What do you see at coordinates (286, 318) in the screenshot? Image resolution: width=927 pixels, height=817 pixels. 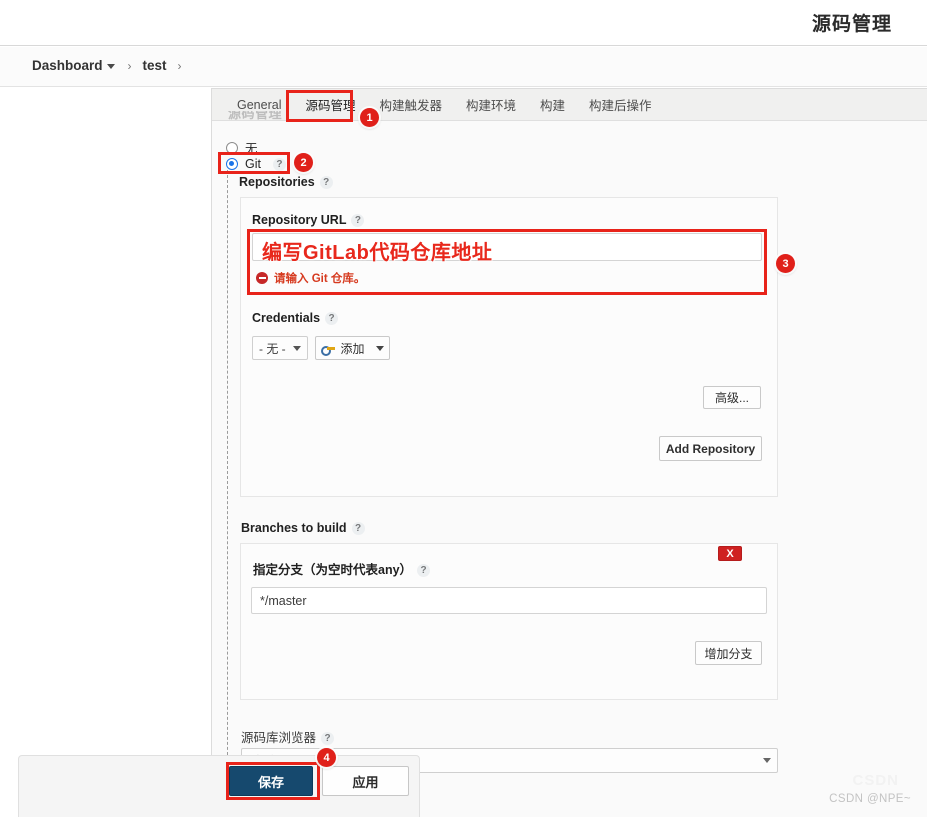 I see `credentials-label: Credentials` at bounding box center [286, 318].